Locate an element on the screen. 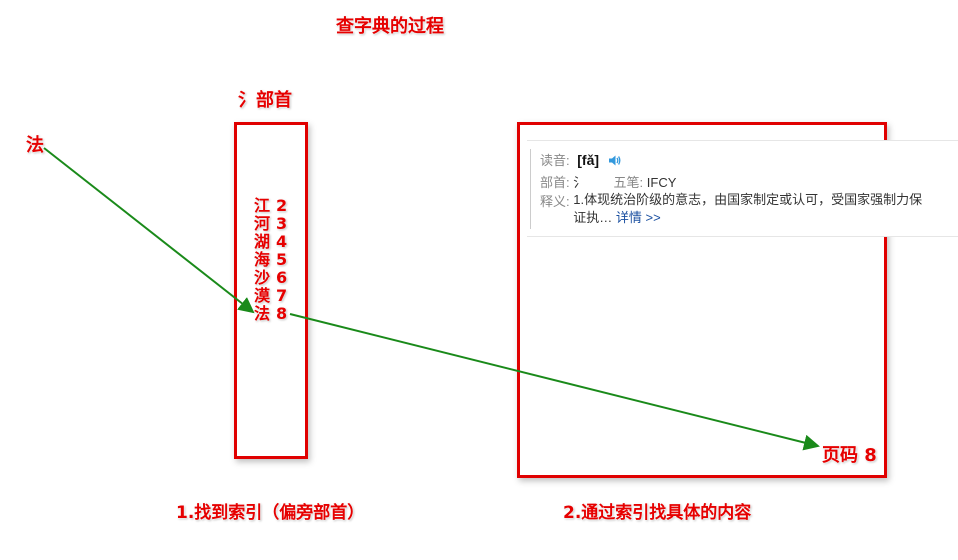  arrow-to-page is located at coordinates (554, 382).